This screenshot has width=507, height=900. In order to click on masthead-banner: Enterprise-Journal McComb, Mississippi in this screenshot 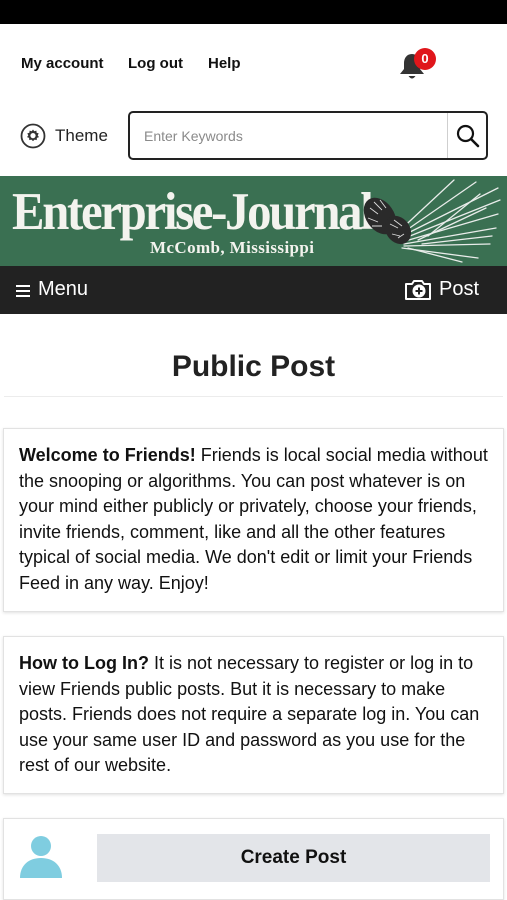, I will do `click(253, 221)`.